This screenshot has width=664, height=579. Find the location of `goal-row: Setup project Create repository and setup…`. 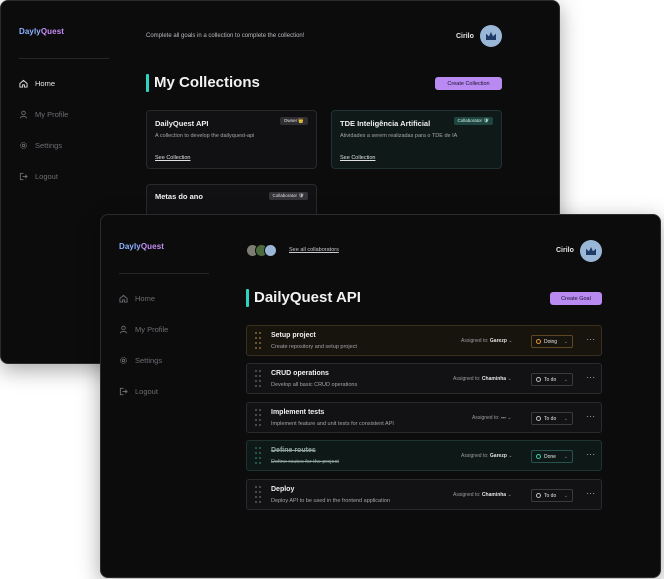

goal-row: Setup project Create repository and setup… is located at coordinates (424, 340).